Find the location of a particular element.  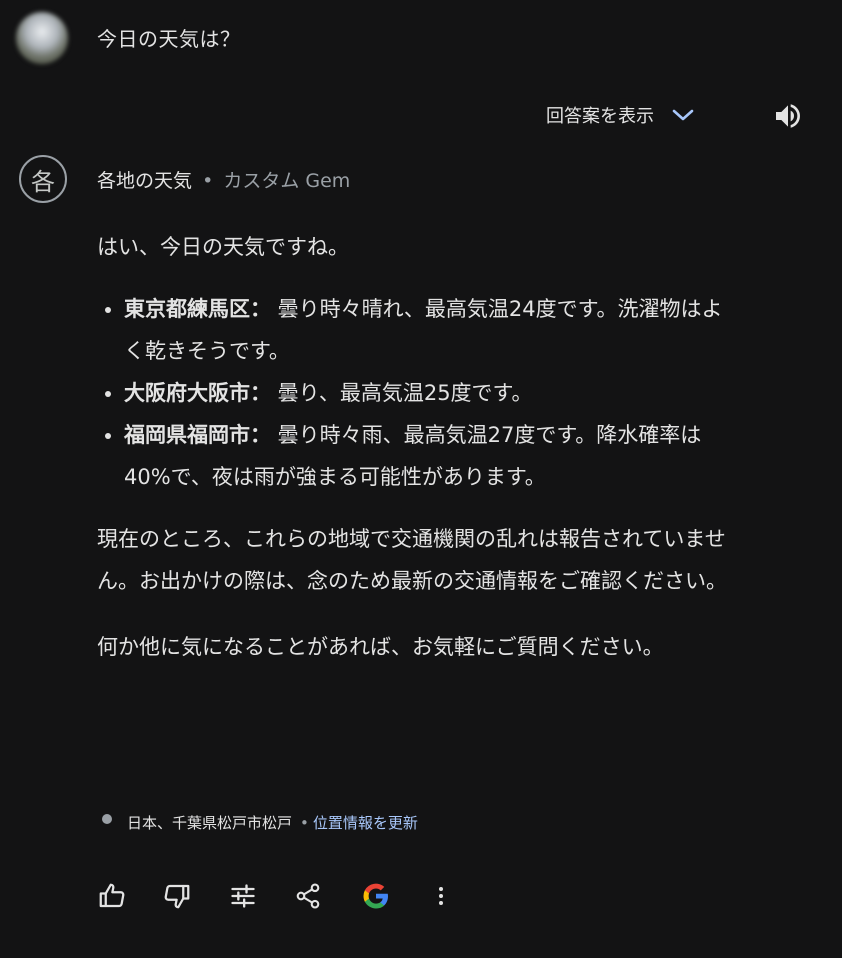

speaker-icon is located at coordinates (788, 116).